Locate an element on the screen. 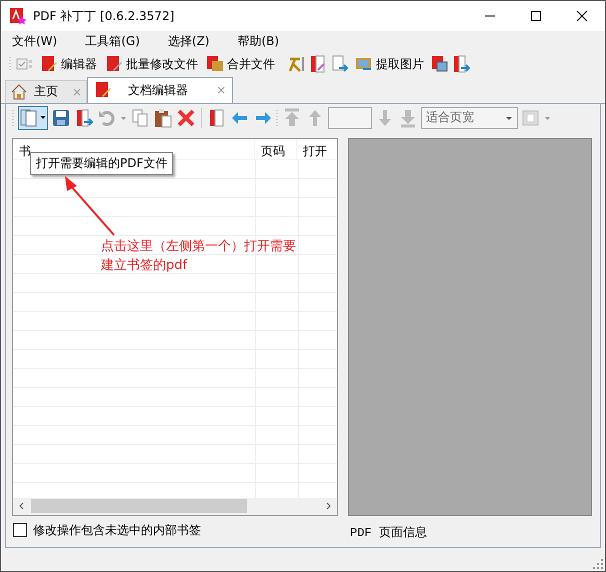 The height and width of the screenshot is (572, 606). merge-files-button: 合并文件 is located at coordinates (240, 64).